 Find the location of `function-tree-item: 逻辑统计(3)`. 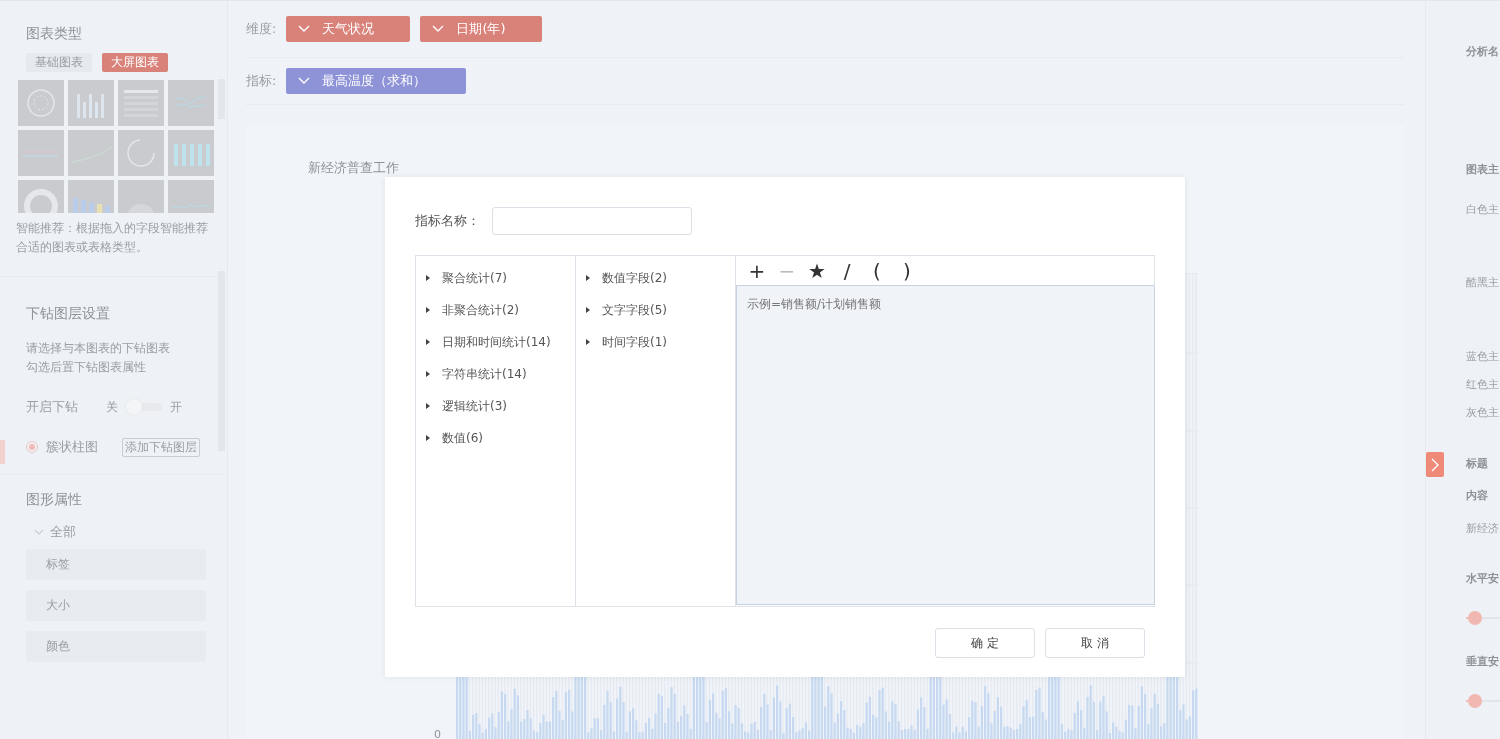

function-tree-item: 逻辑统计(3) is located at coordinates (464, 406).